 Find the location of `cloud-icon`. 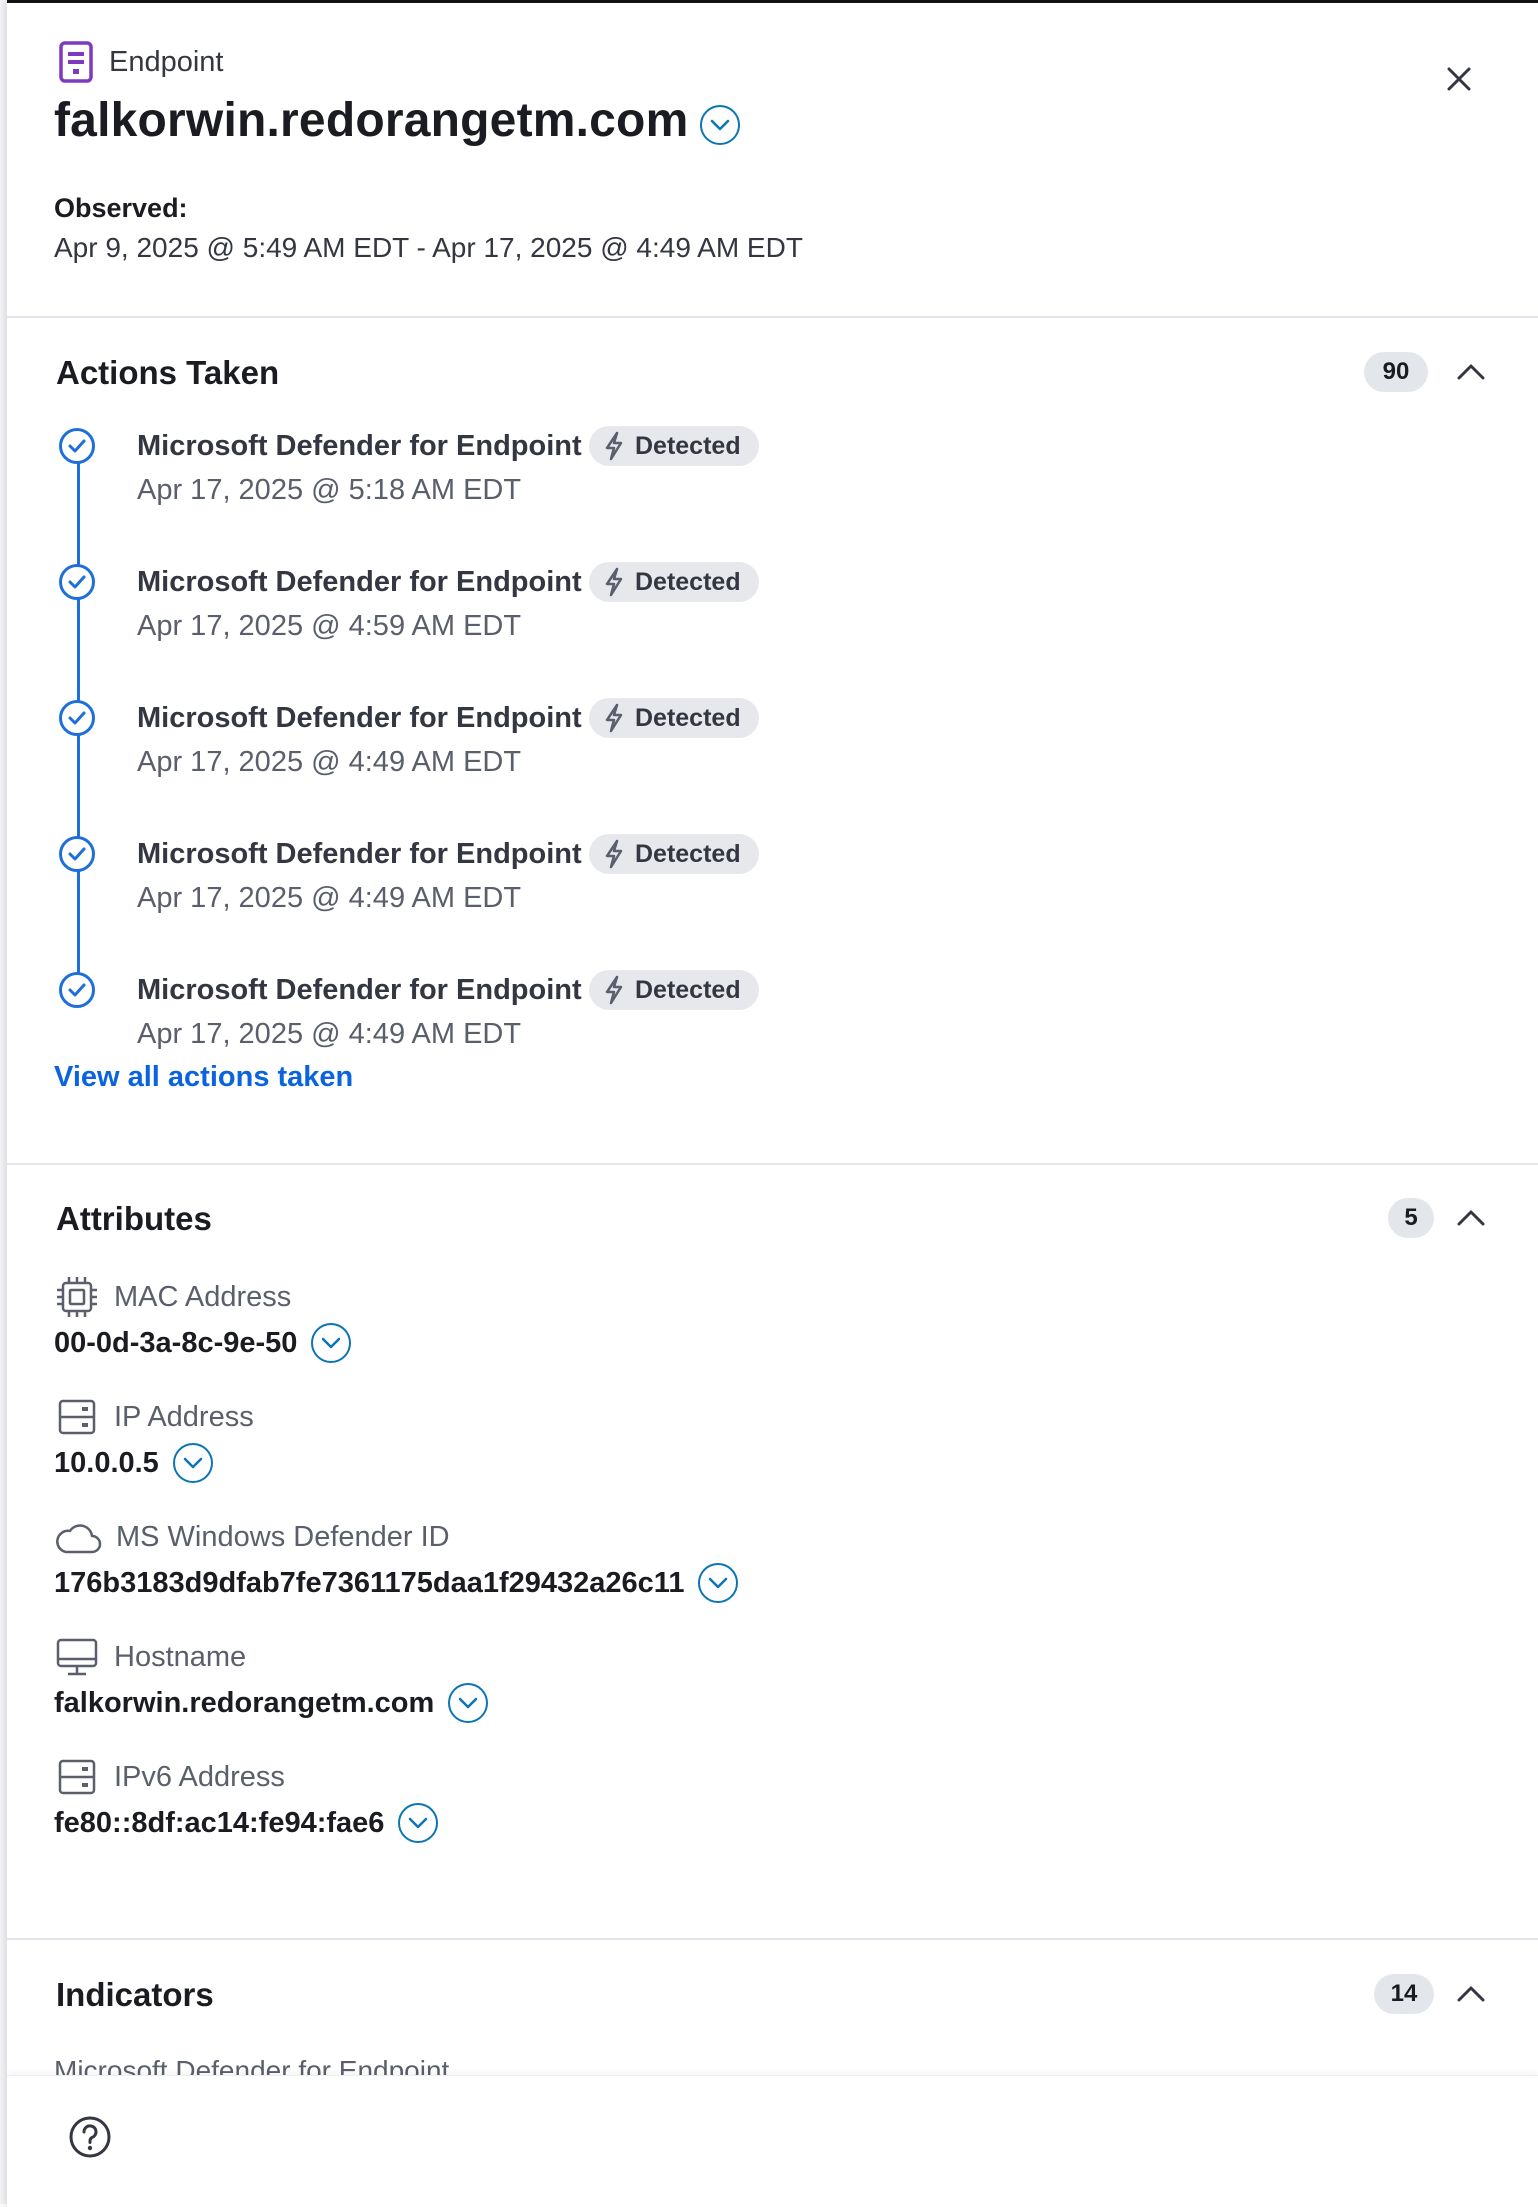

cloud-icon is located at coordinates (79, 1539).